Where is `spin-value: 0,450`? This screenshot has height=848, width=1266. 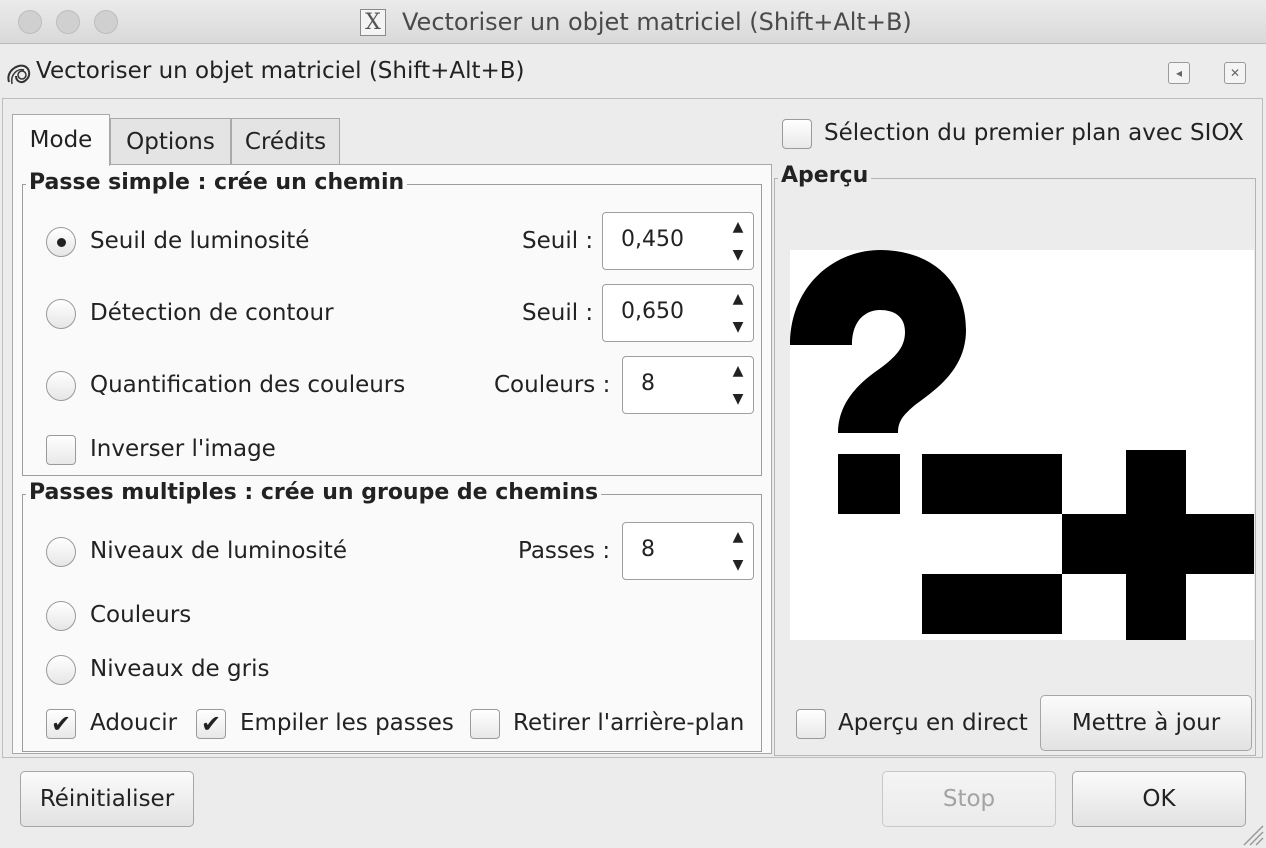 spin-value: 0,450 is located at coordinates (652, 239).